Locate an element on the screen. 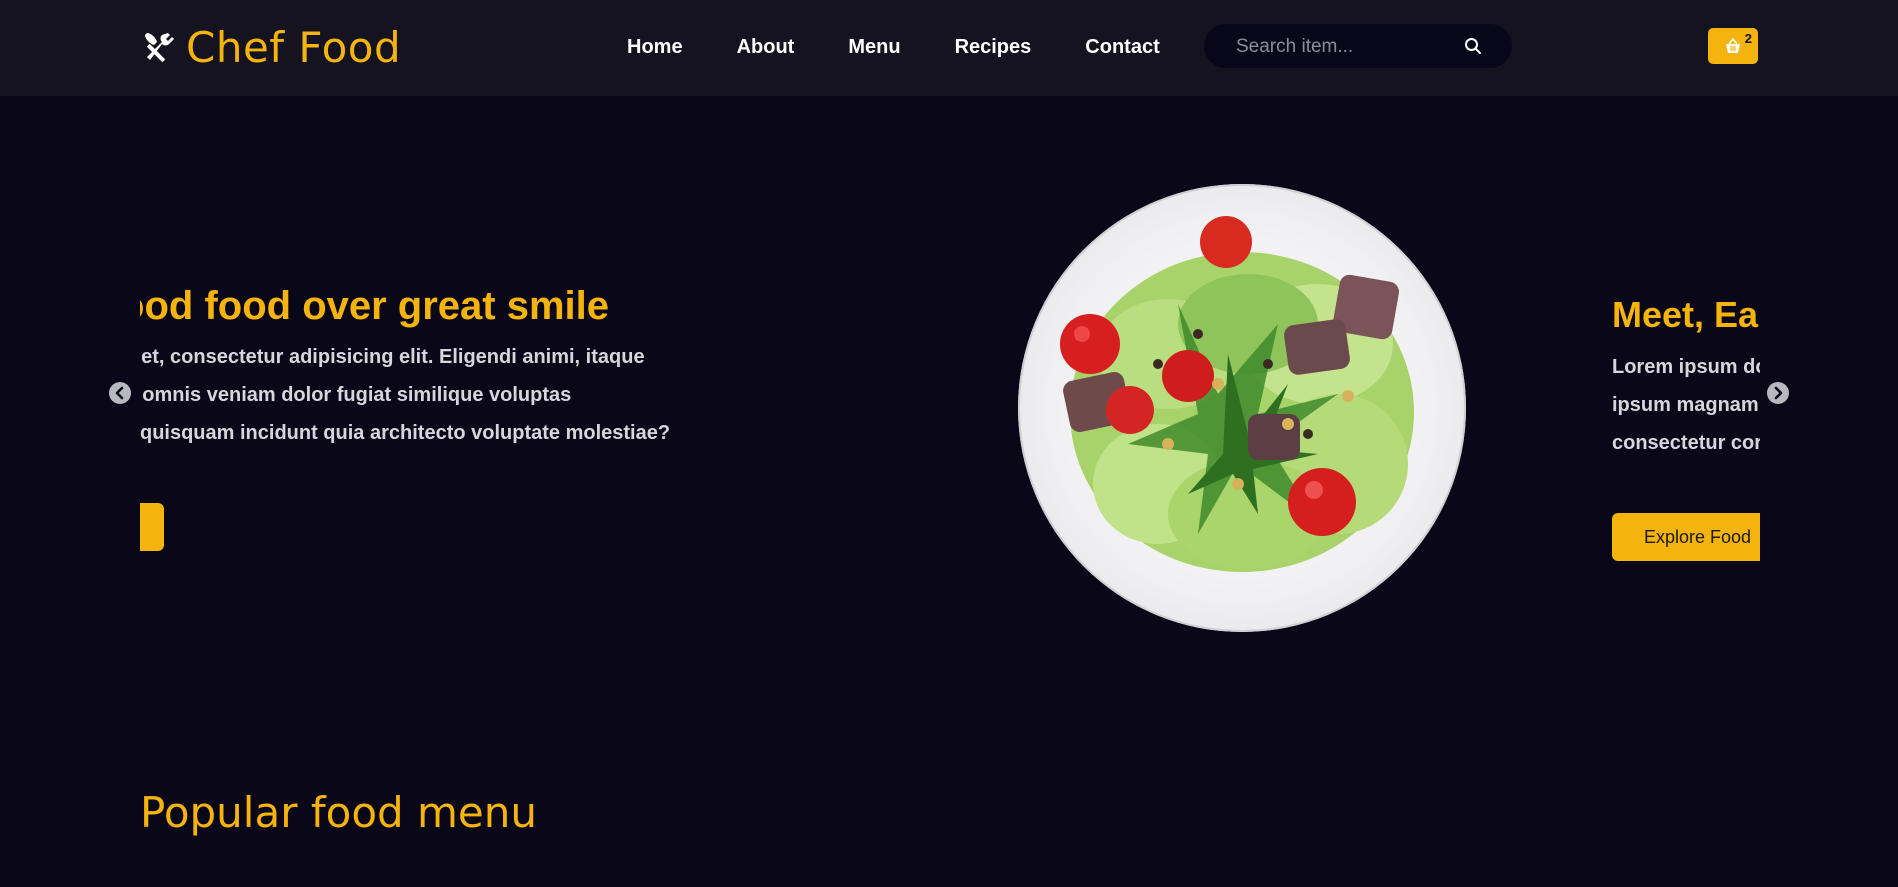 The image size is (1898, 887). nav-link-about: About is located at coordinates (766, 47).